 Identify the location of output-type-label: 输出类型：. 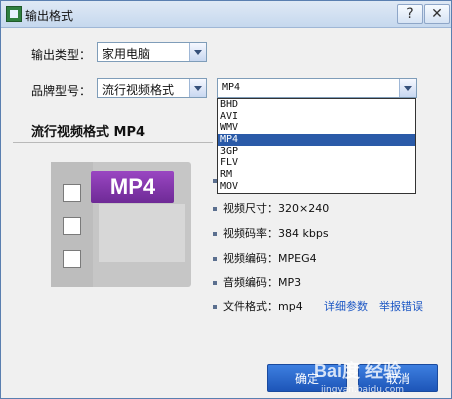
(61, 55).